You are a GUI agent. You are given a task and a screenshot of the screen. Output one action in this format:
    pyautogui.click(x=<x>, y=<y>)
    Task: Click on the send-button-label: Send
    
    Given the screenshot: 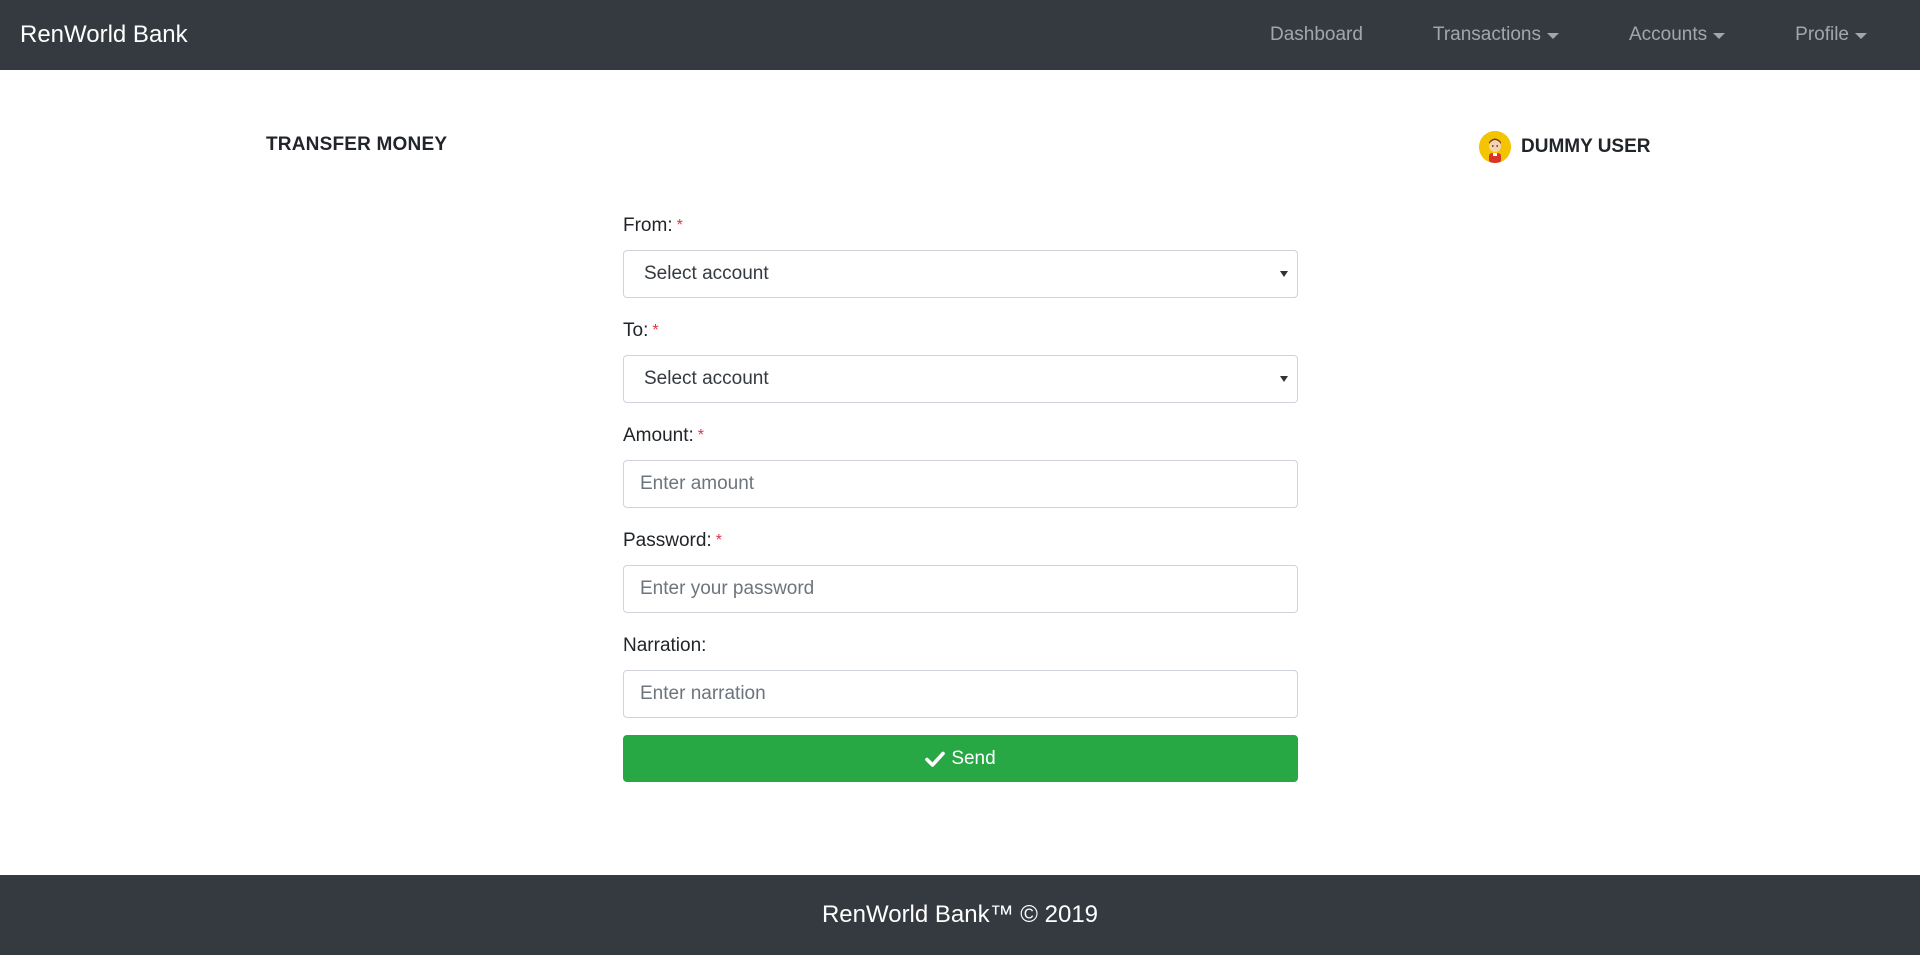 What is the action you would take?
    pyautogui.click(x=973, y=758)
    